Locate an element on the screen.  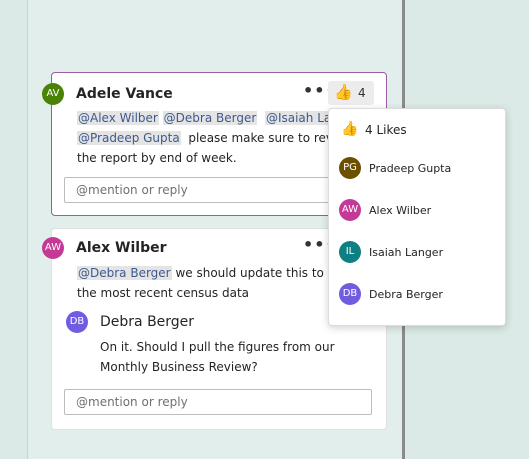
liker-item: AW Alex Wilber is located at coordinates (419, 211).